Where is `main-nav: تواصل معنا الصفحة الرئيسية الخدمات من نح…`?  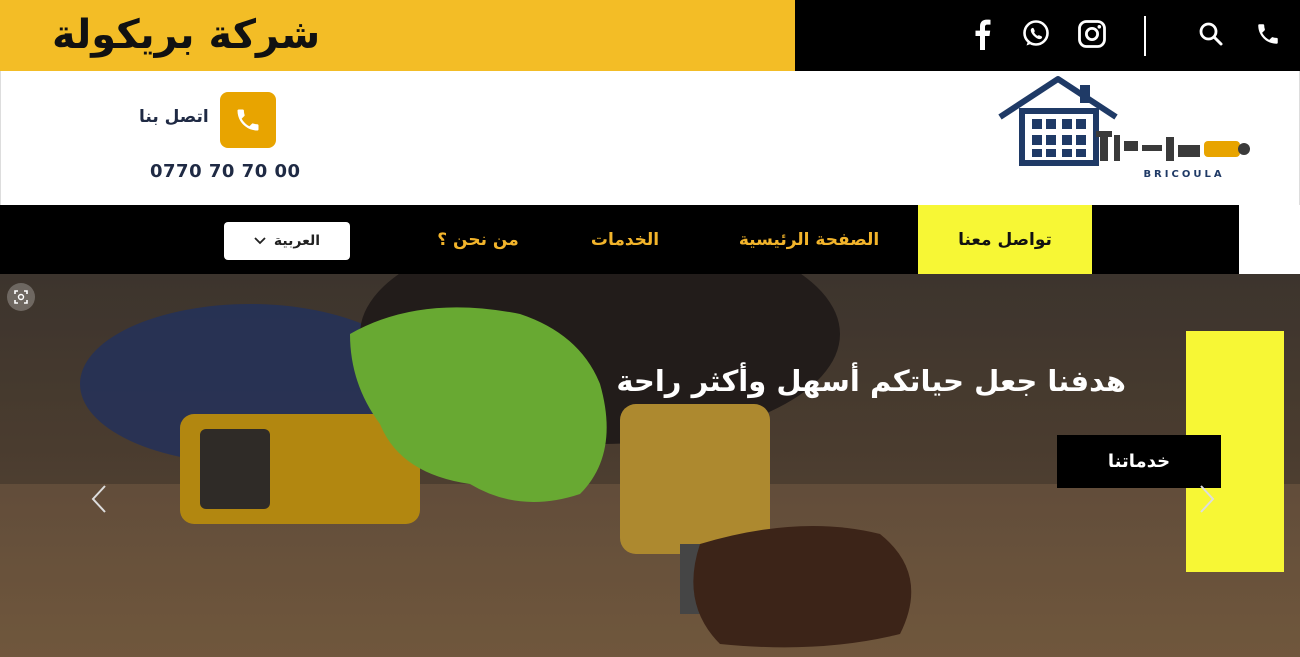 main-nav: تواصل معنا الصفحة الرئيسية الخدمات من نح… is located at coordinates (619, 239).